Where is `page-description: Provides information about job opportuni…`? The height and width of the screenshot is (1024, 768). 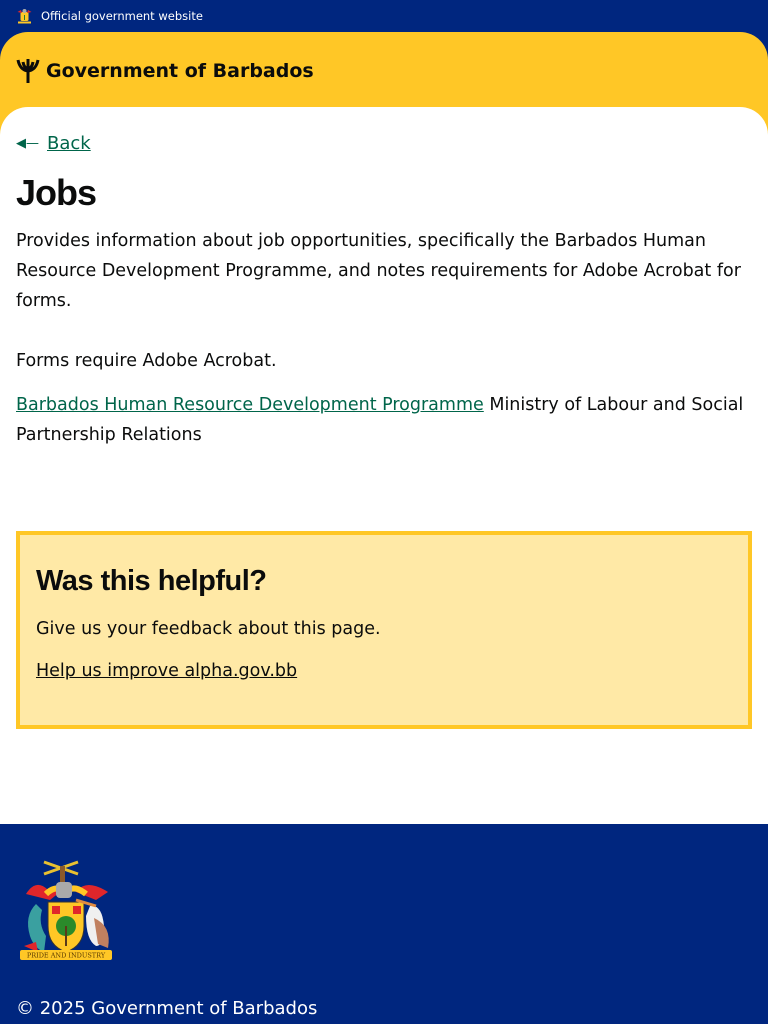 page-description: Provides information about job opportuni… is located at coordinates (378, 271).